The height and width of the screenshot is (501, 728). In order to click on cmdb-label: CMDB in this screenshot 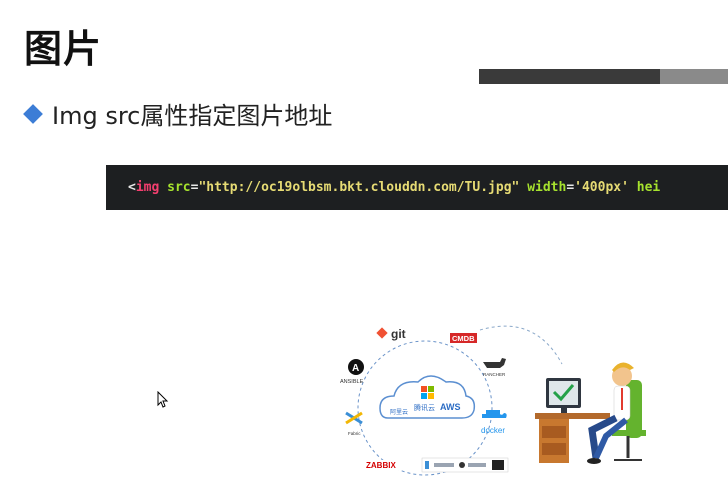, I will do `click(463, 338)`.